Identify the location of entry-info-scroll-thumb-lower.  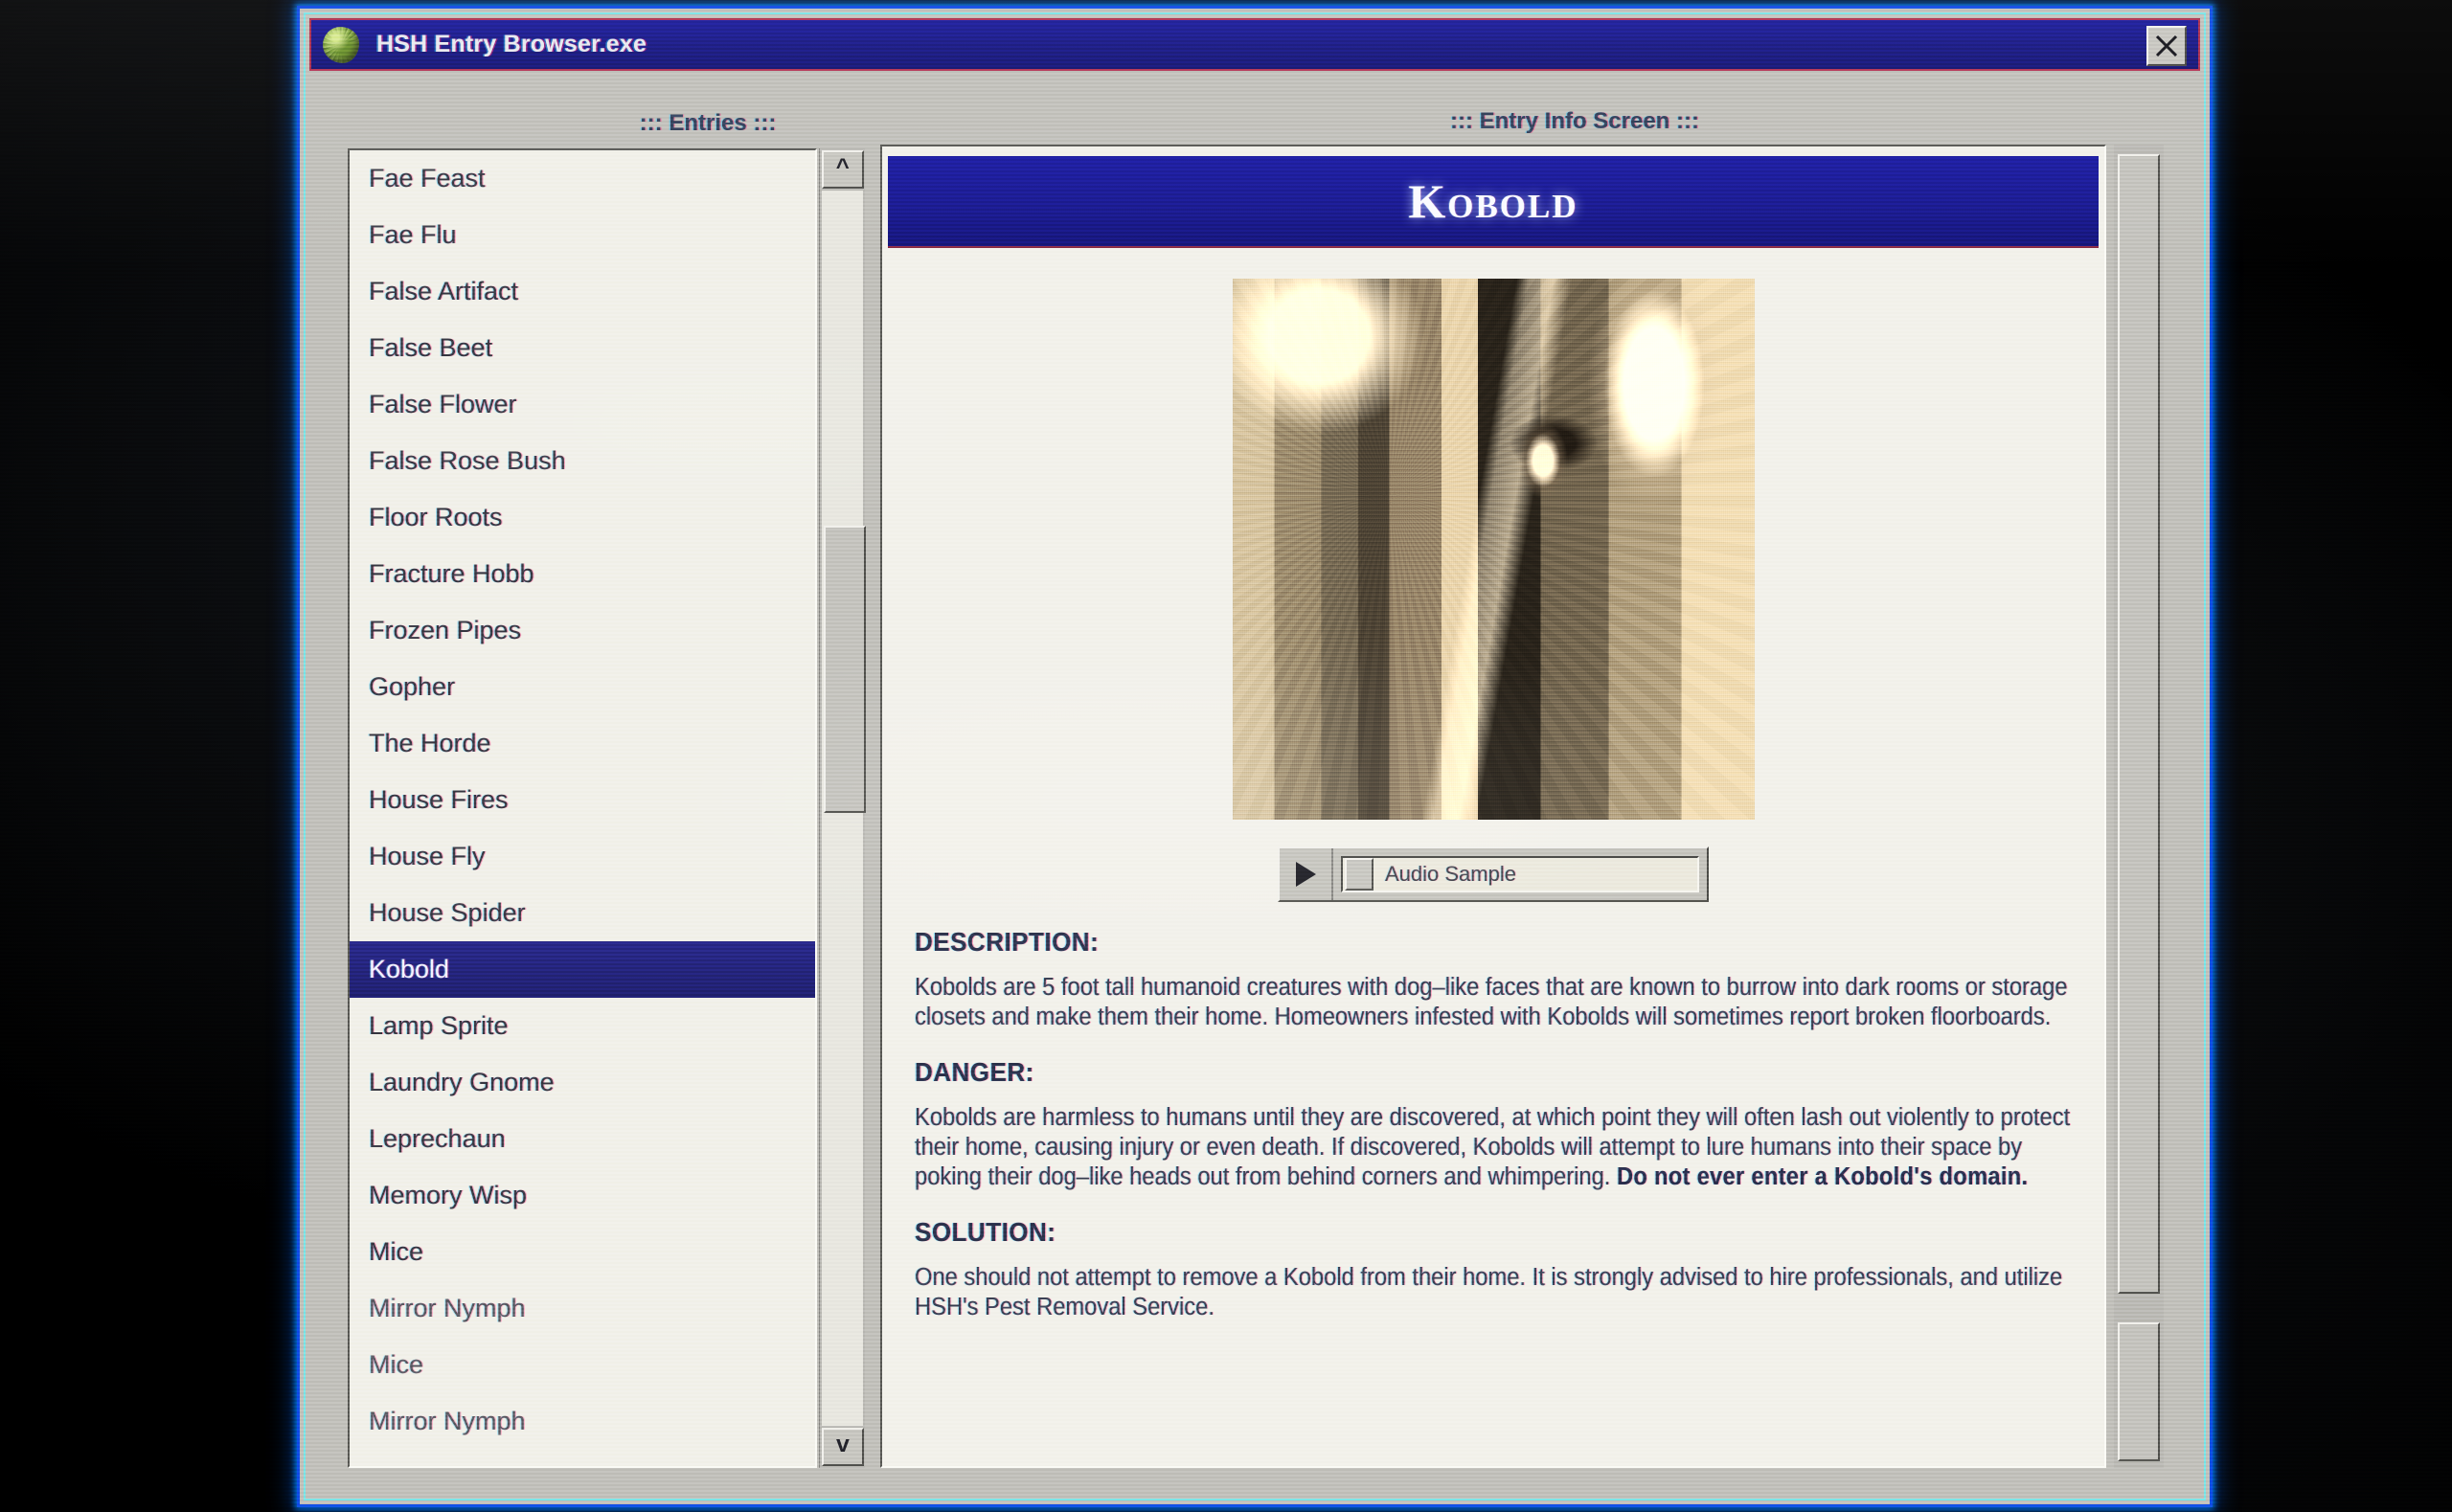
(2139, 1391).